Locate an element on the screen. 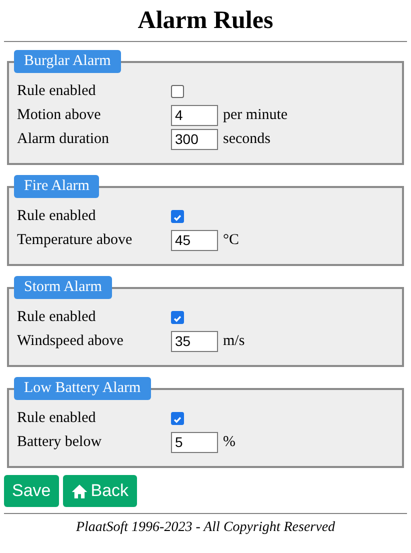 The width and height of the screenshot is (411, 553). section-legend: Fire Alarm is located at coordinates (57, 186).